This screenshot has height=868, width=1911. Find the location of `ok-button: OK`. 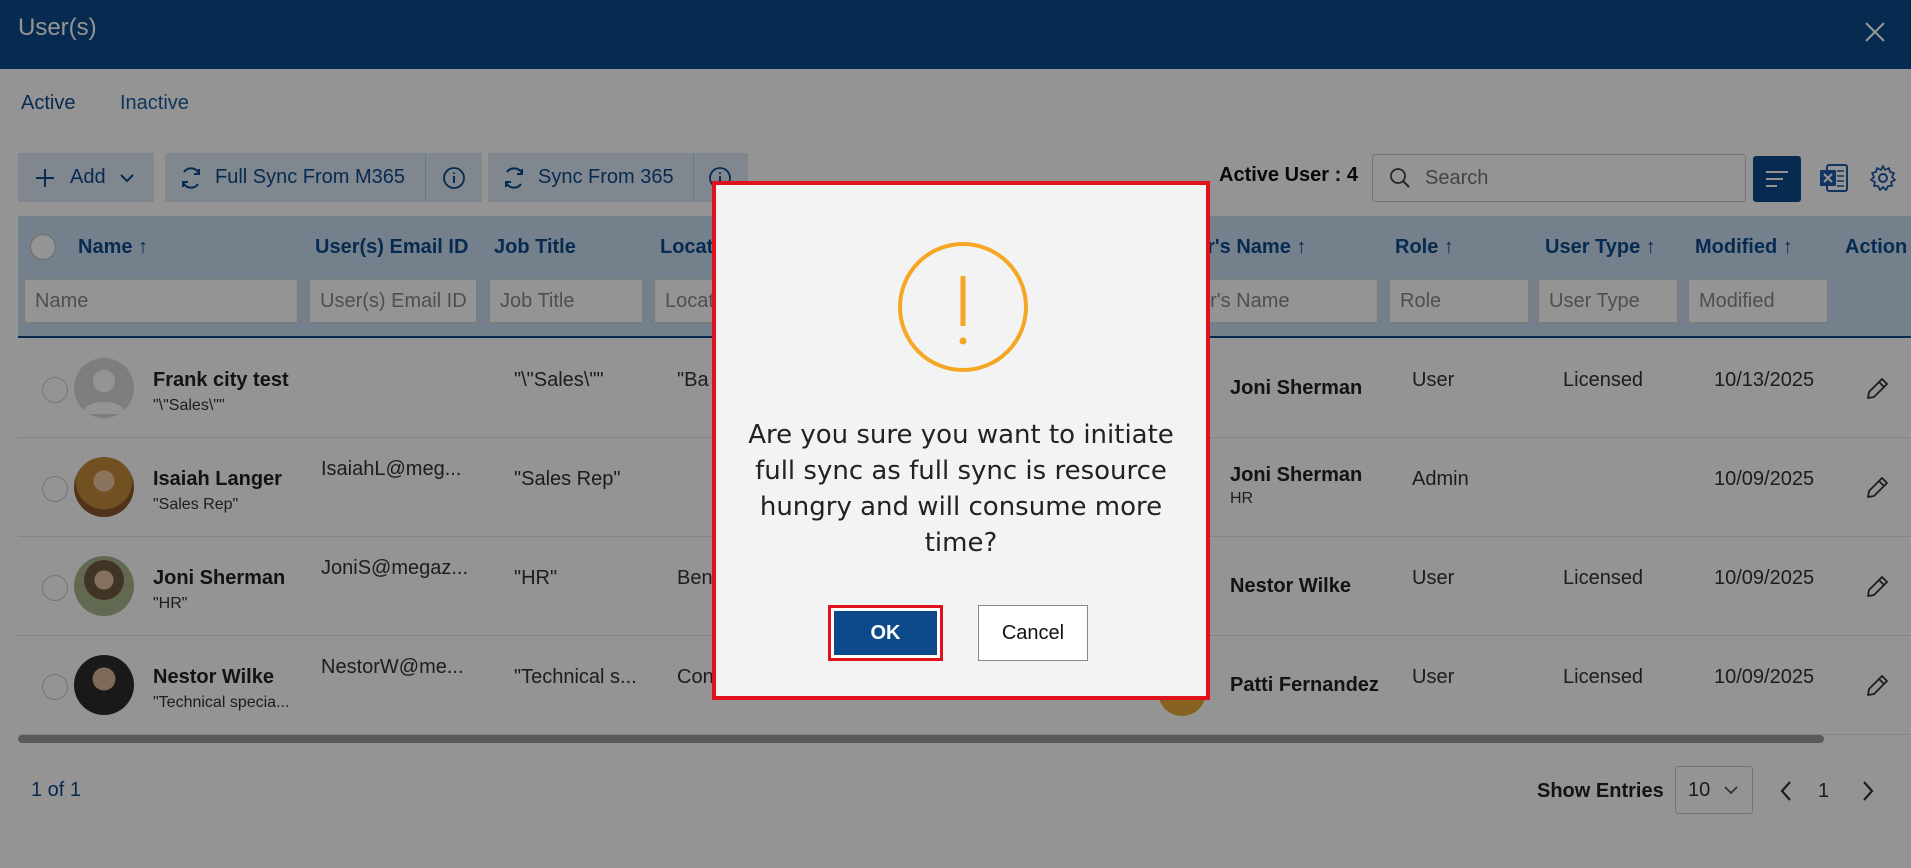

ok-button: OK is located at coordinates (885, 633).